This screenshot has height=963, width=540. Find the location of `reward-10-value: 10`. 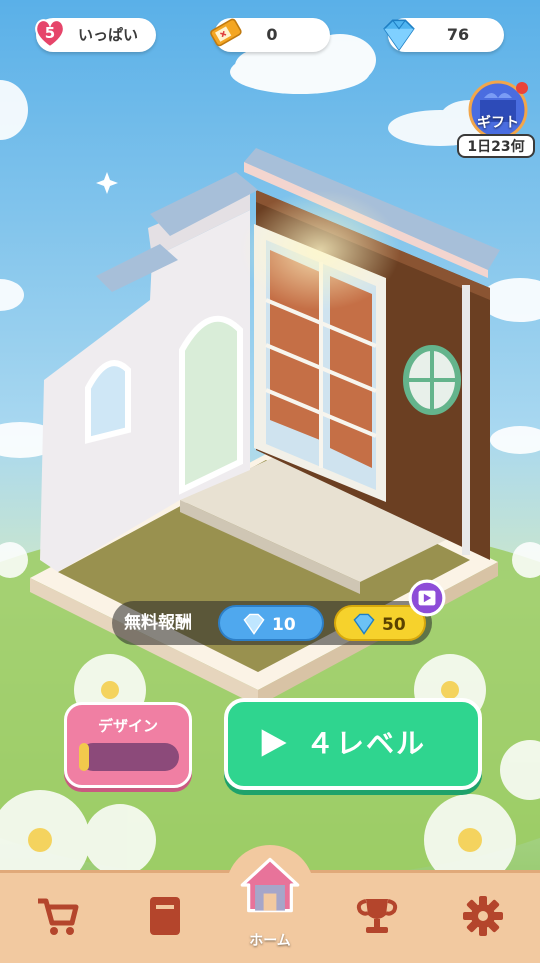

reward-10-value: 10 is located at coordinates (284, 625).